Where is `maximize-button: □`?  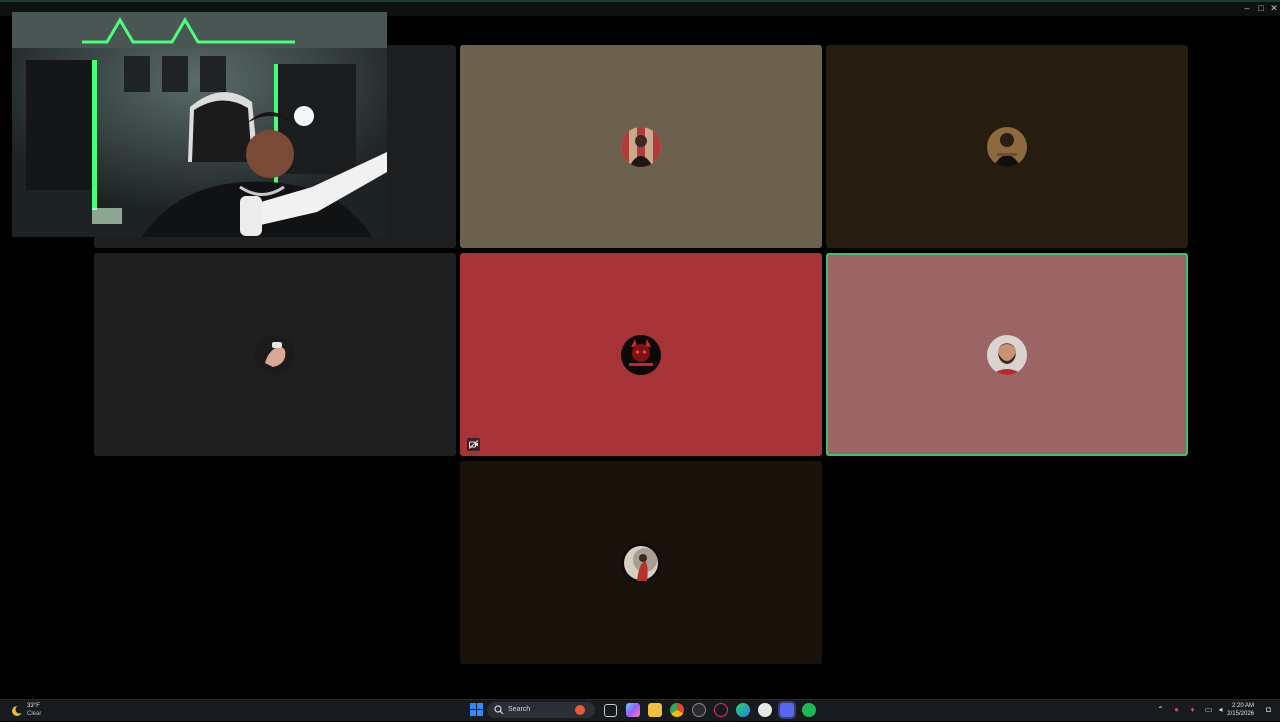 maximize-button: □ is located at coordinates (1261, 8).